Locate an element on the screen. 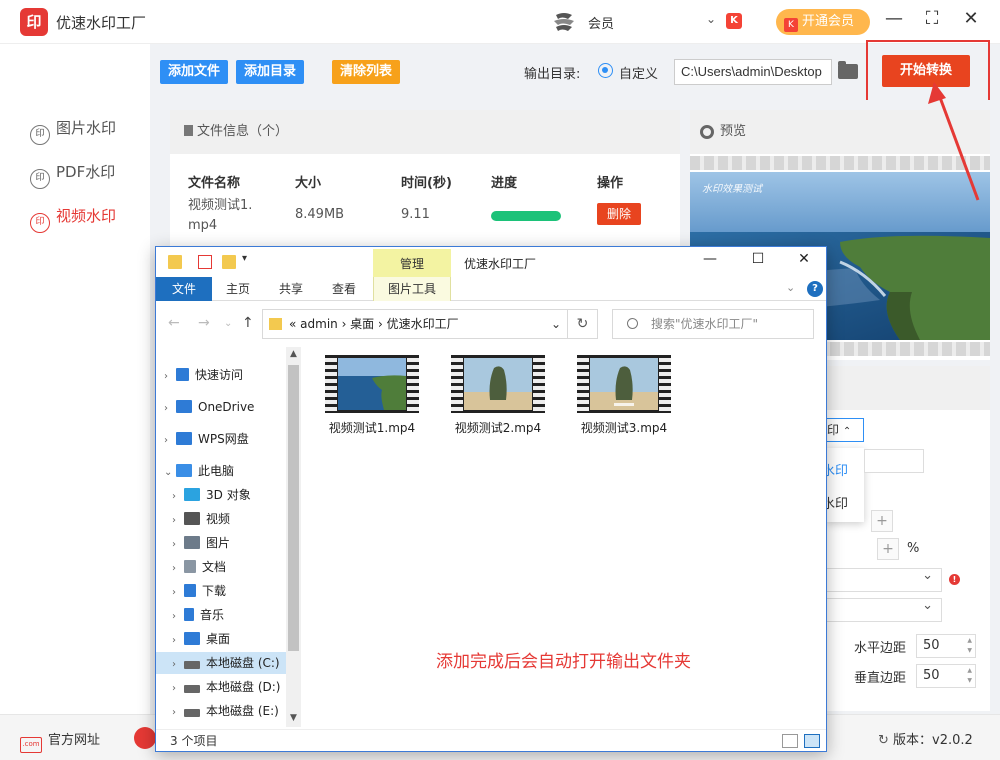 This screenshot has width=1000, height=760. tree-item-3d: › 3D 对象 is located at coordinates (211, 495).